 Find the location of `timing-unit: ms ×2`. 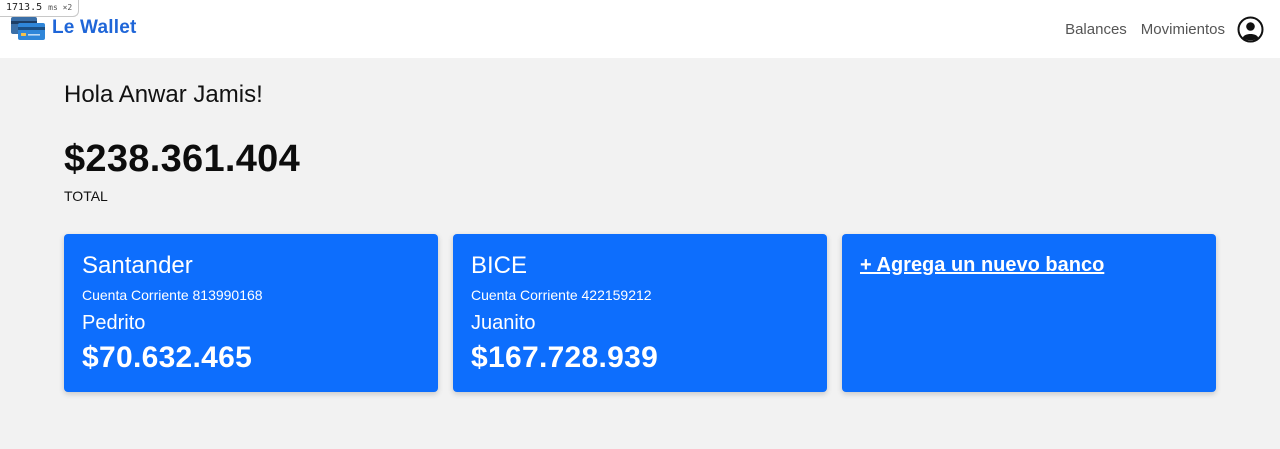

timing-unit: ms ×2 is located at coordinates (60, 7).